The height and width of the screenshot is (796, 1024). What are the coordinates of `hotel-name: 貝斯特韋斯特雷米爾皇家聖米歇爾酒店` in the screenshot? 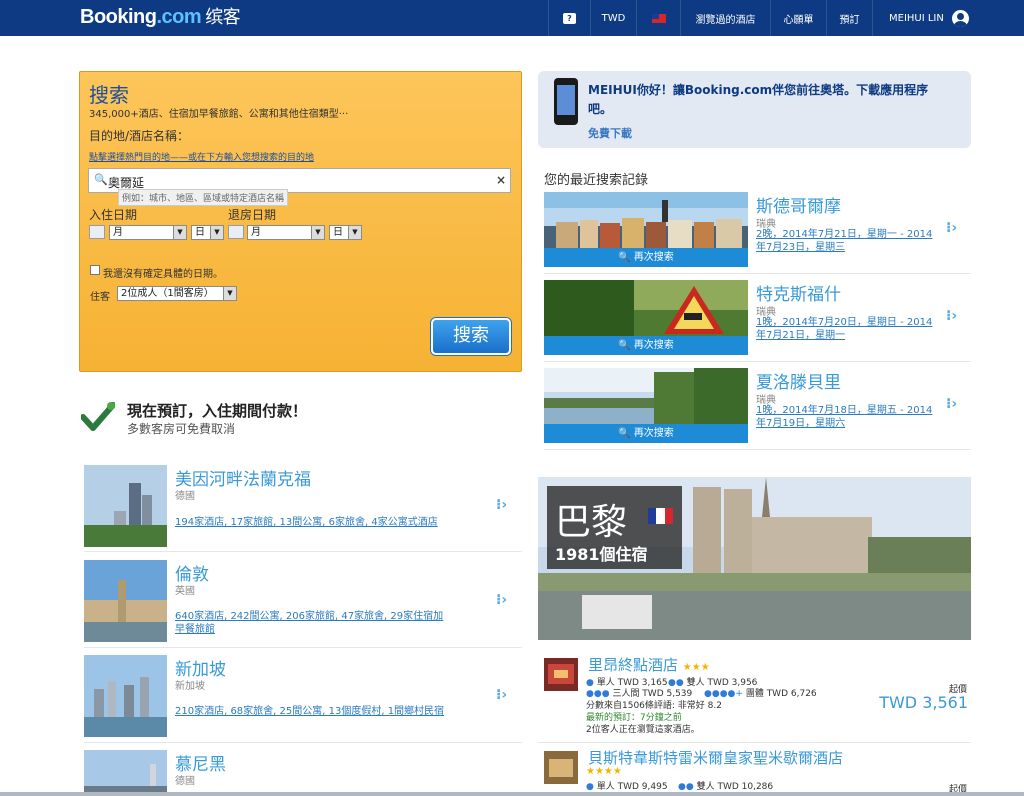 It's located at (715, 757).